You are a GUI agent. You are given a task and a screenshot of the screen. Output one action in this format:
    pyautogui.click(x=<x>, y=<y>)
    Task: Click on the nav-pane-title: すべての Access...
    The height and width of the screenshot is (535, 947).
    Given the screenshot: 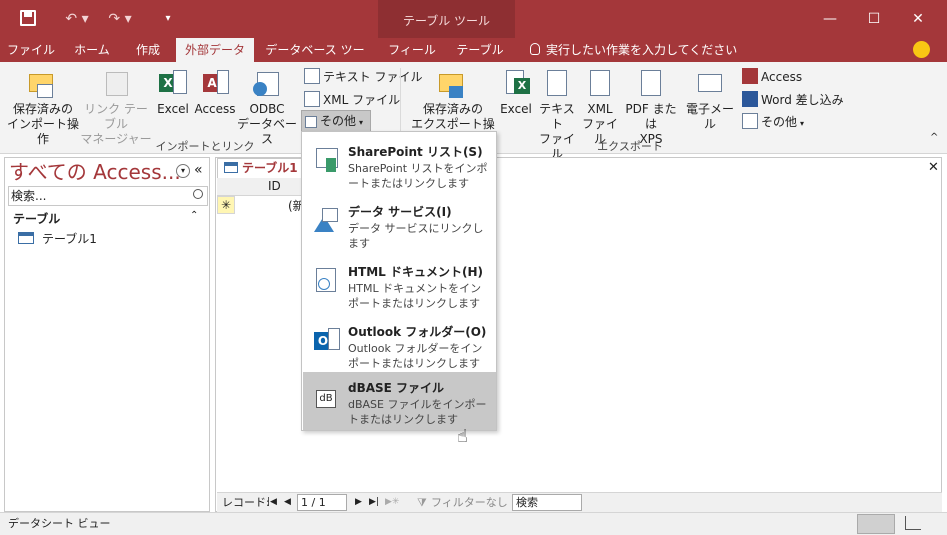 What is the action you would take?
    pyautogui.click(x=94, y=172)
    